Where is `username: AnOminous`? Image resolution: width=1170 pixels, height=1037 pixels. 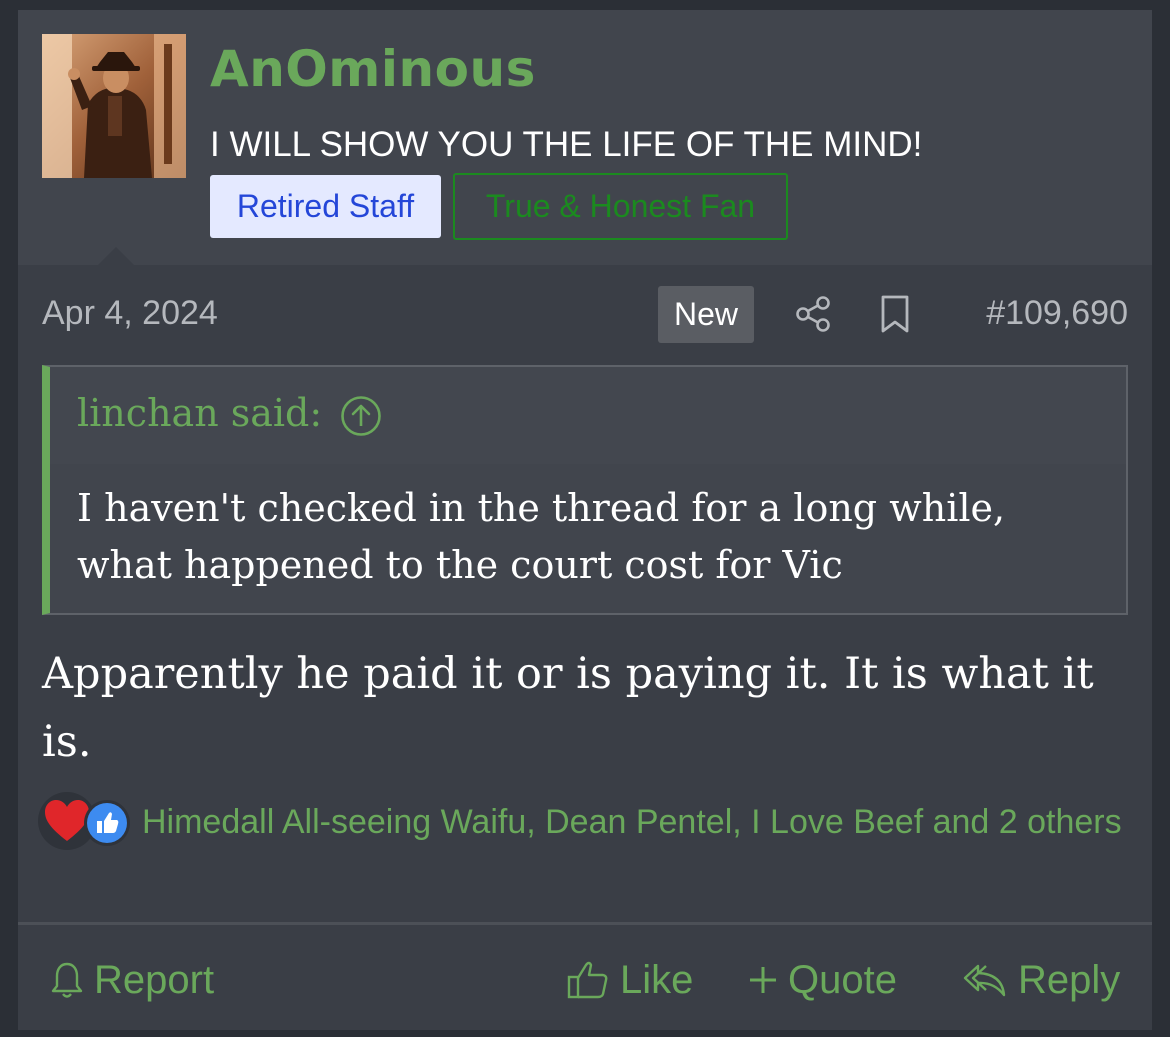
username: AnOminous is located at coordinates (373, 69).